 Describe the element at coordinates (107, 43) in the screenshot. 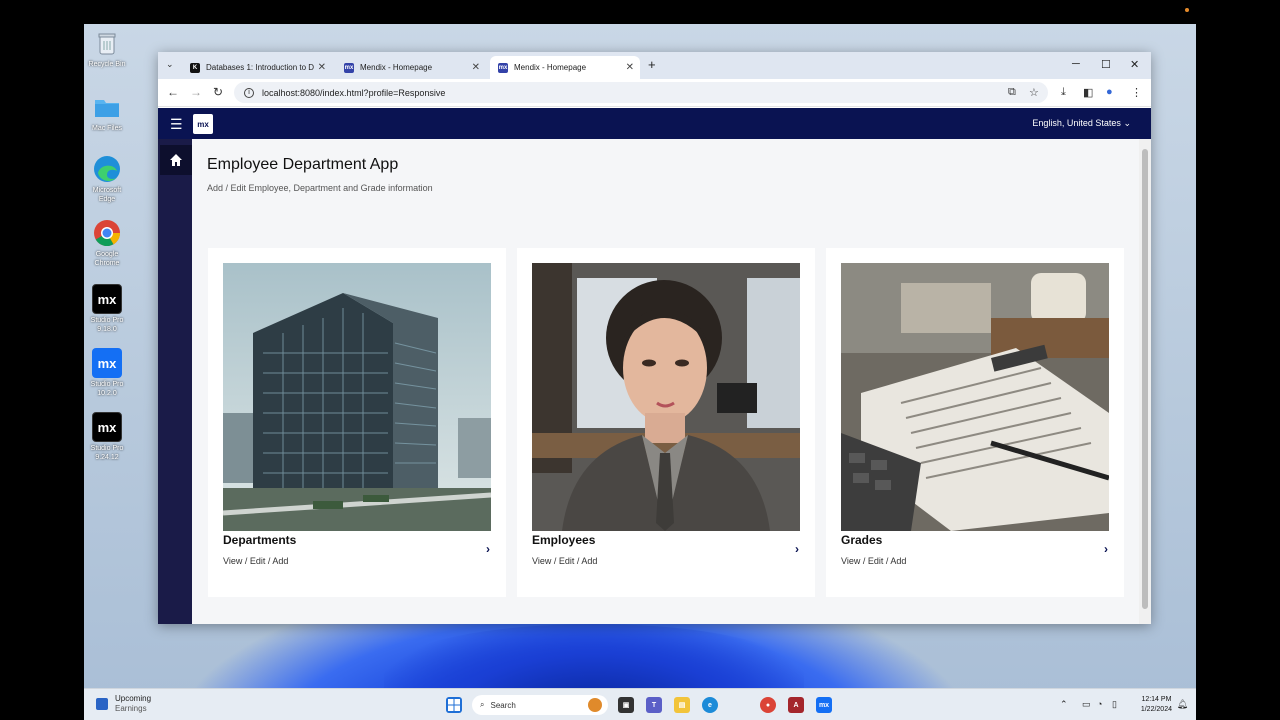

I see `recycle-bin-icon` at that location.